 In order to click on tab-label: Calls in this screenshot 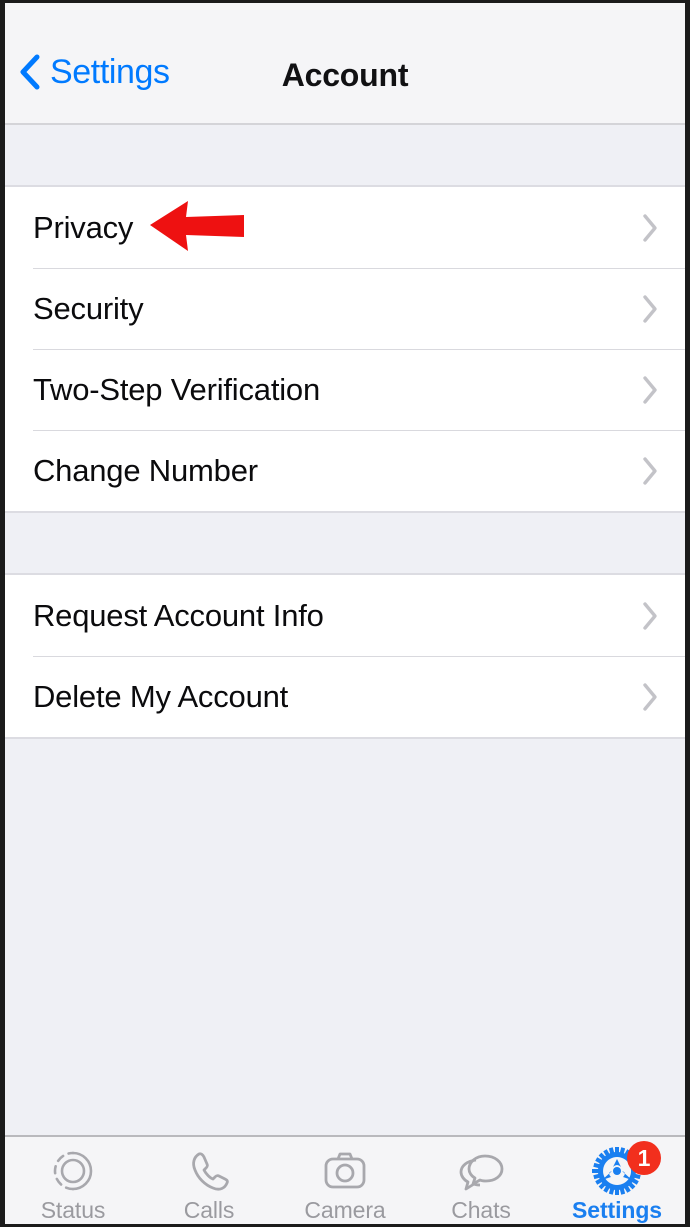, I will do `click(209, 1210)`.